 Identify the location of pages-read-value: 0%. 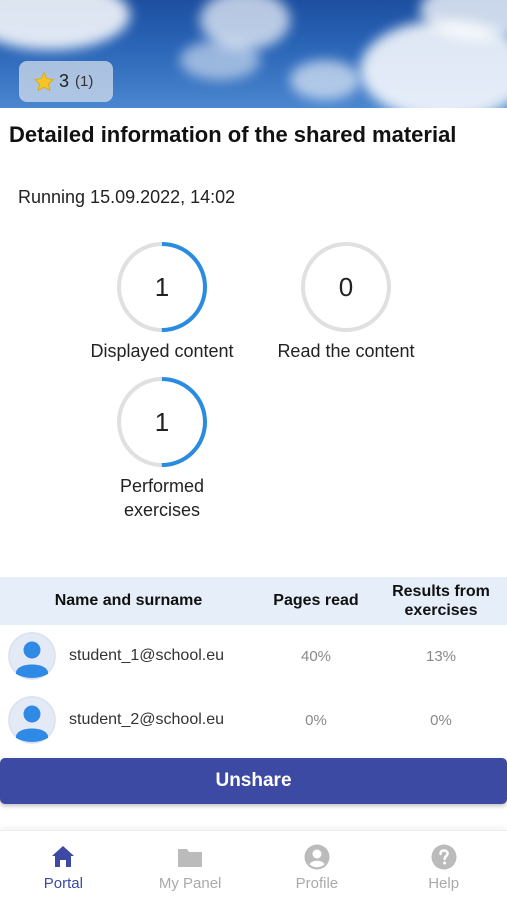
(316, 720).